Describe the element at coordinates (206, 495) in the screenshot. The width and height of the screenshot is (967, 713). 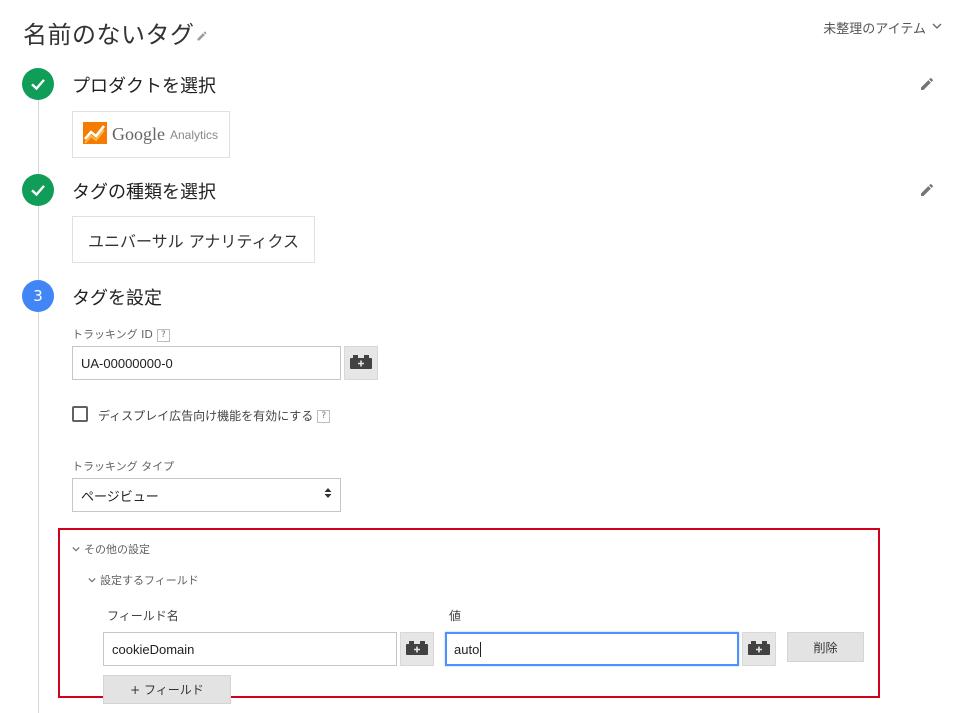
I see `tracking-type-select: ページビュー` at that location.